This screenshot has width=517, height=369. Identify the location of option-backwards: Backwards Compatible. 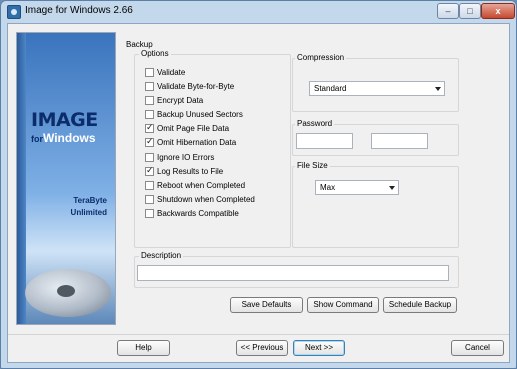
(192, 213).